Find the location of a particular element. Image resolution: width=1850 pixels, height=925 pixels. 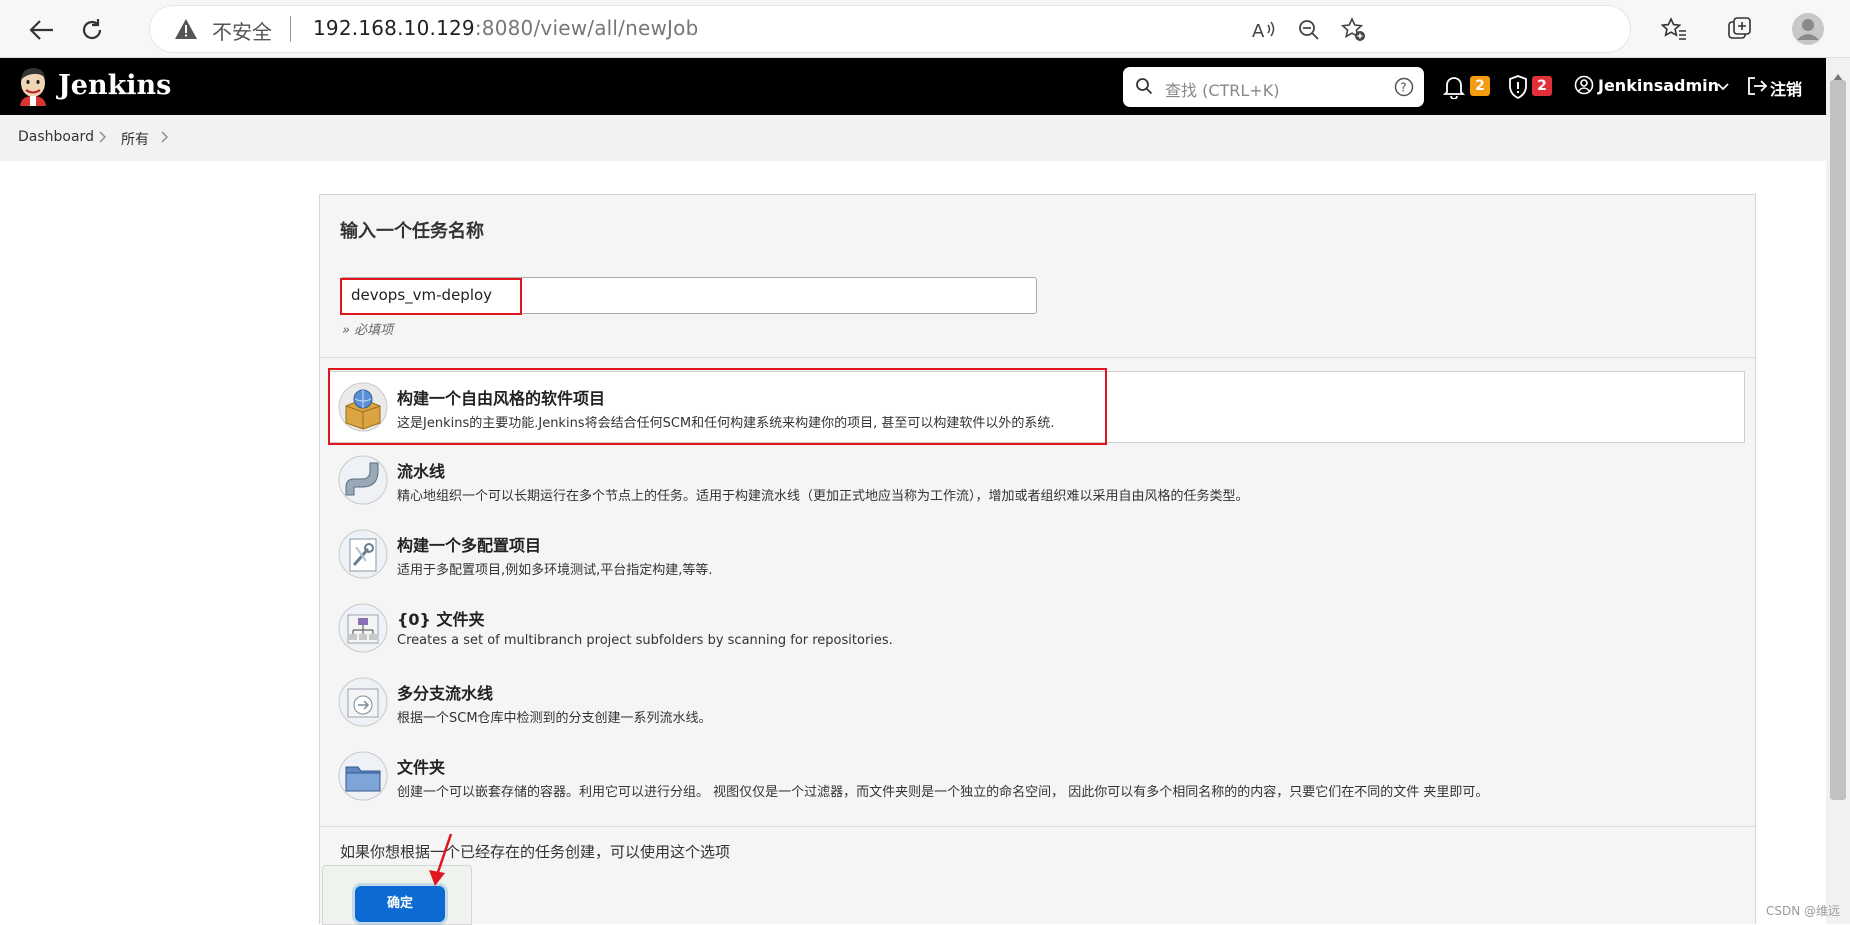

page-scrollbar is located at coordinates (1838, 491).